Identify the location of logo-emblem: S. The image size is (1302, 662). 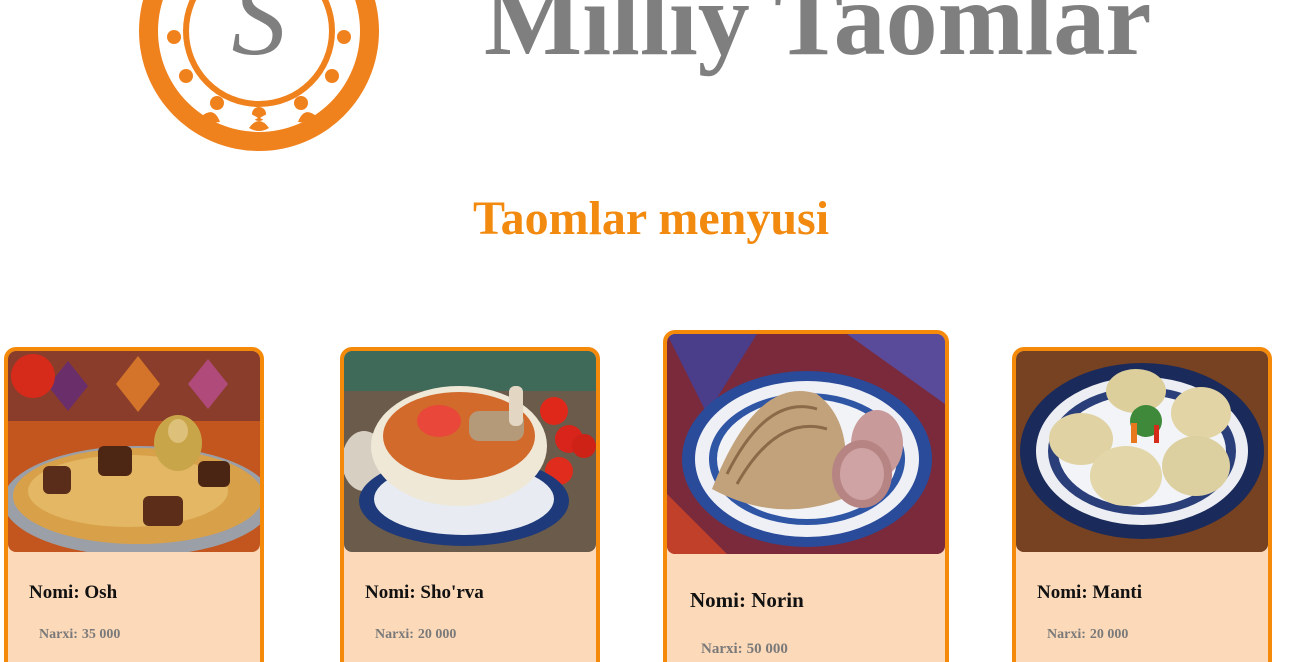
(259, 75).